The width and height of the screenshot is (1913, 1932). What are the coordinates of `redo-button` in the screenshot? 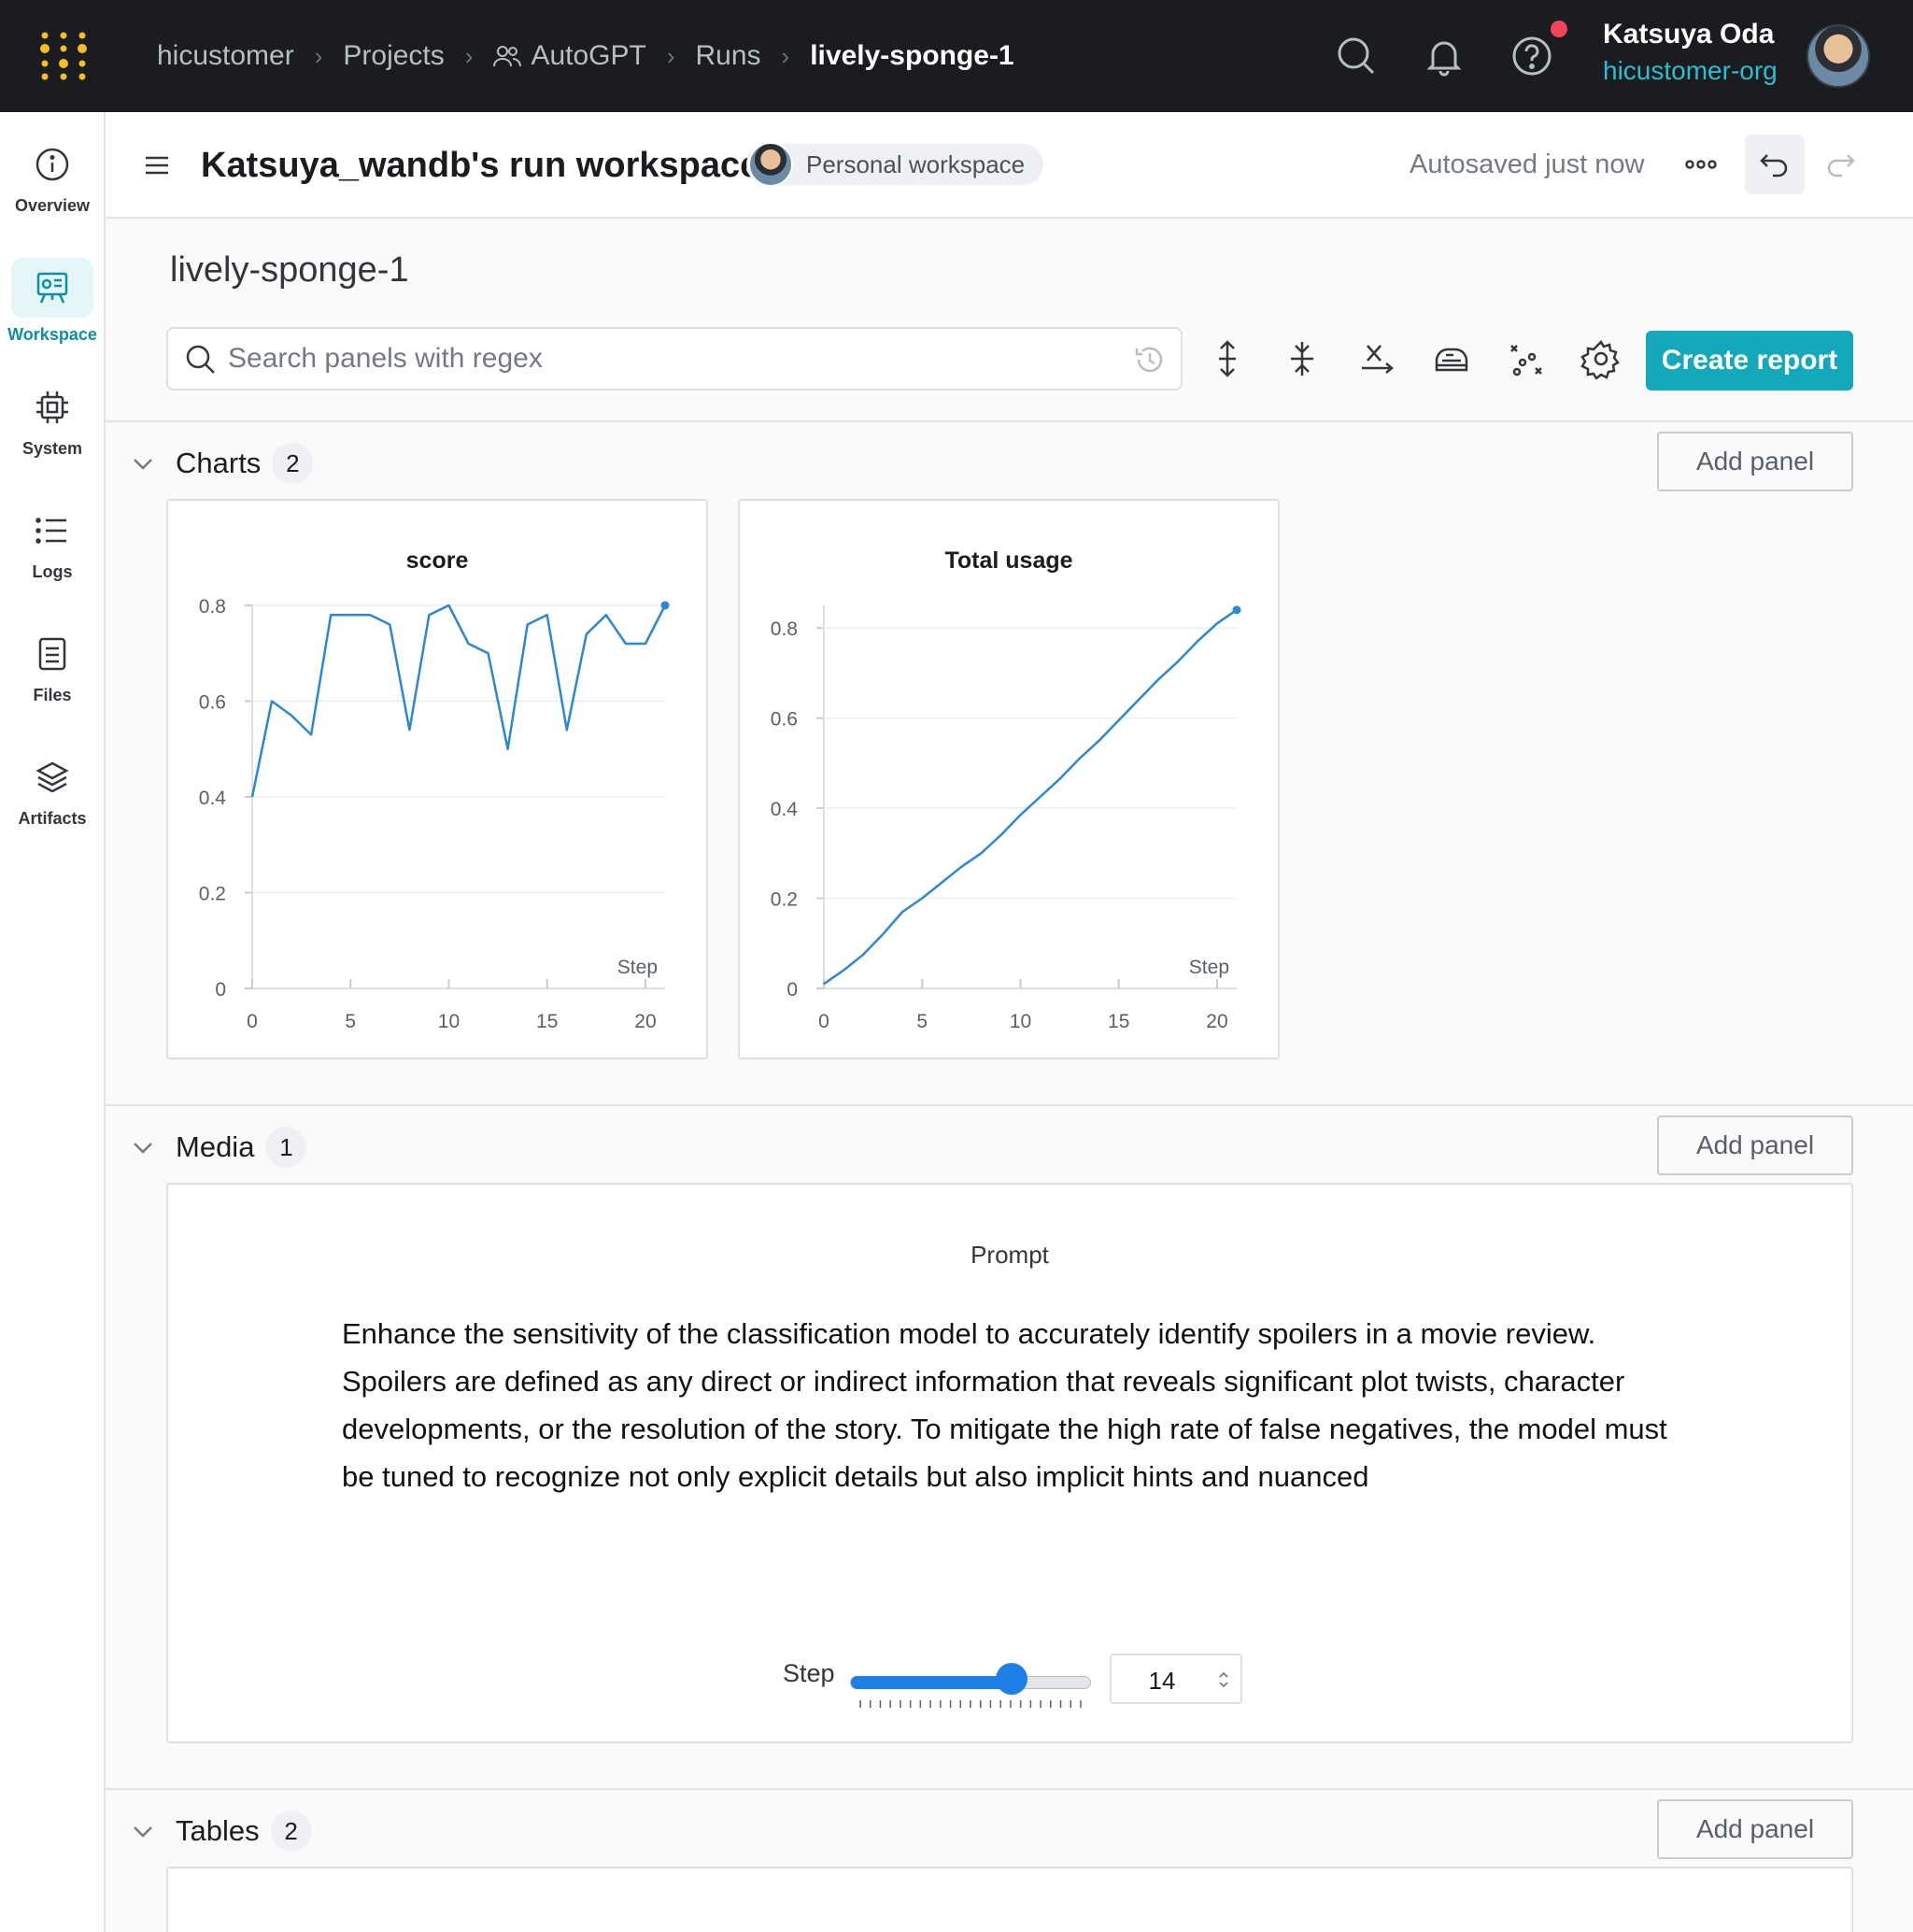 It's located at (1840, 165).